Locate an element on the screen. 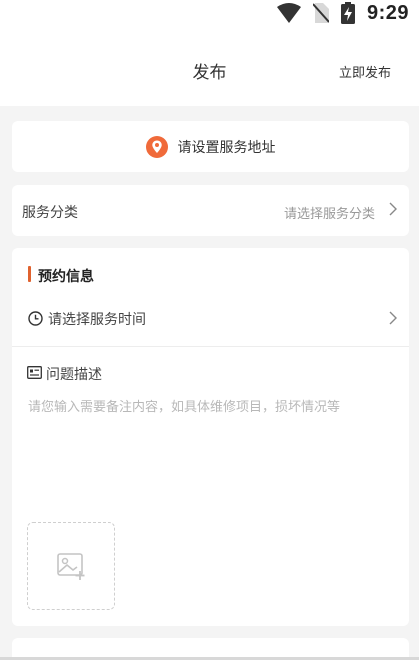 This screenshot has width=419, height=660. status-icons: 9:29 is located at coordinates (342, 13).